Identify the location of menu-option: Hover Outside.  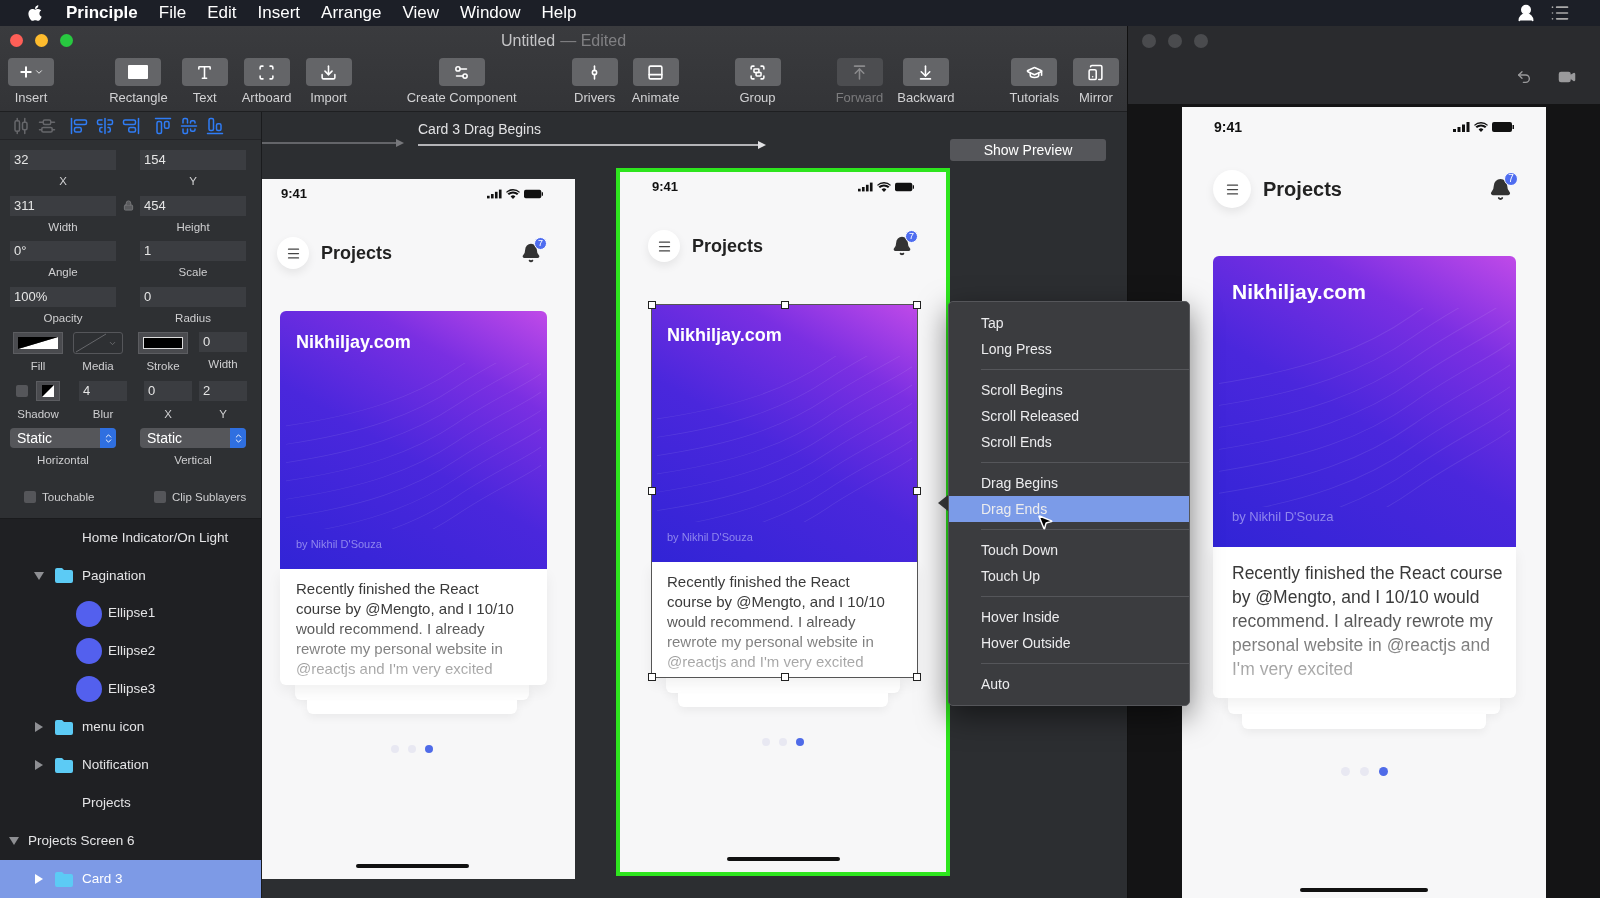
(1069, 643).